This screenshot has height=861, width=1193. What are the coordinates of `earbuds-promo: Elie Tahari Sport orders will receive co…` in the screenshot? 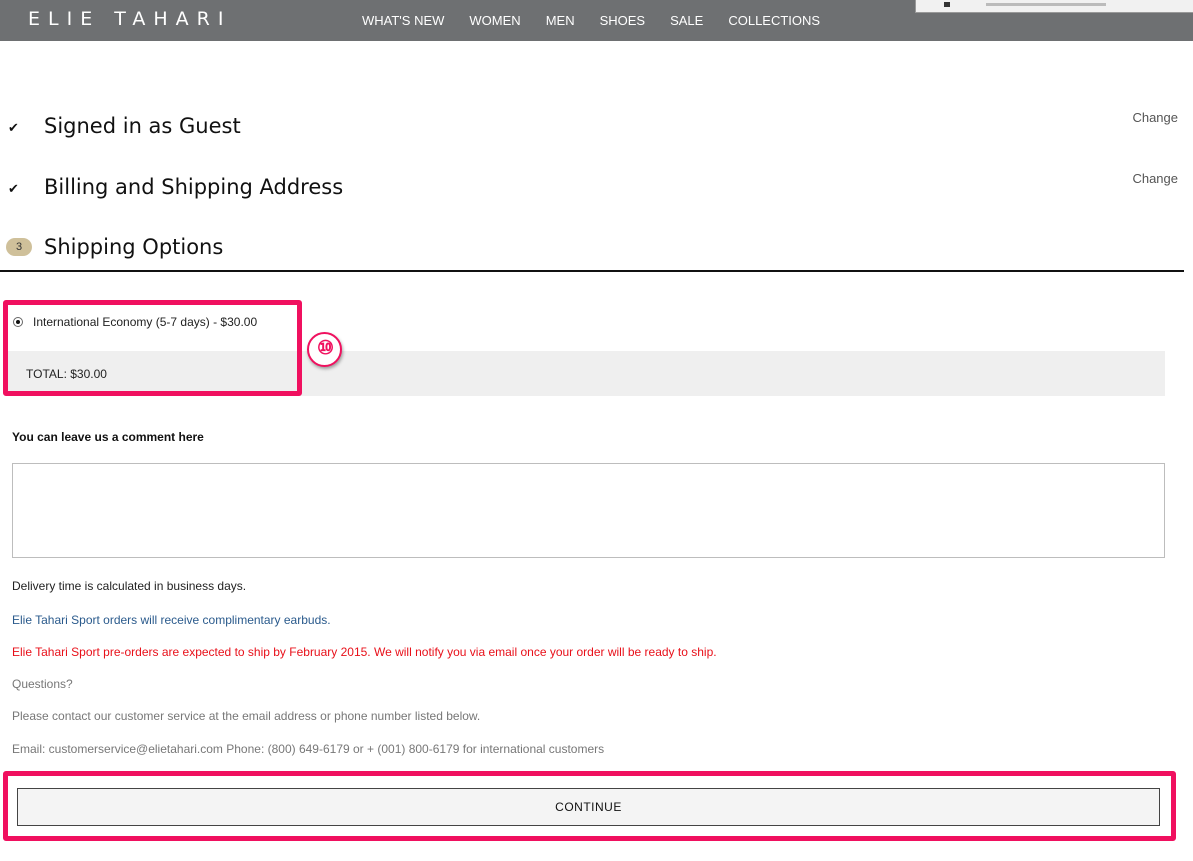 It's located at (171, 620).